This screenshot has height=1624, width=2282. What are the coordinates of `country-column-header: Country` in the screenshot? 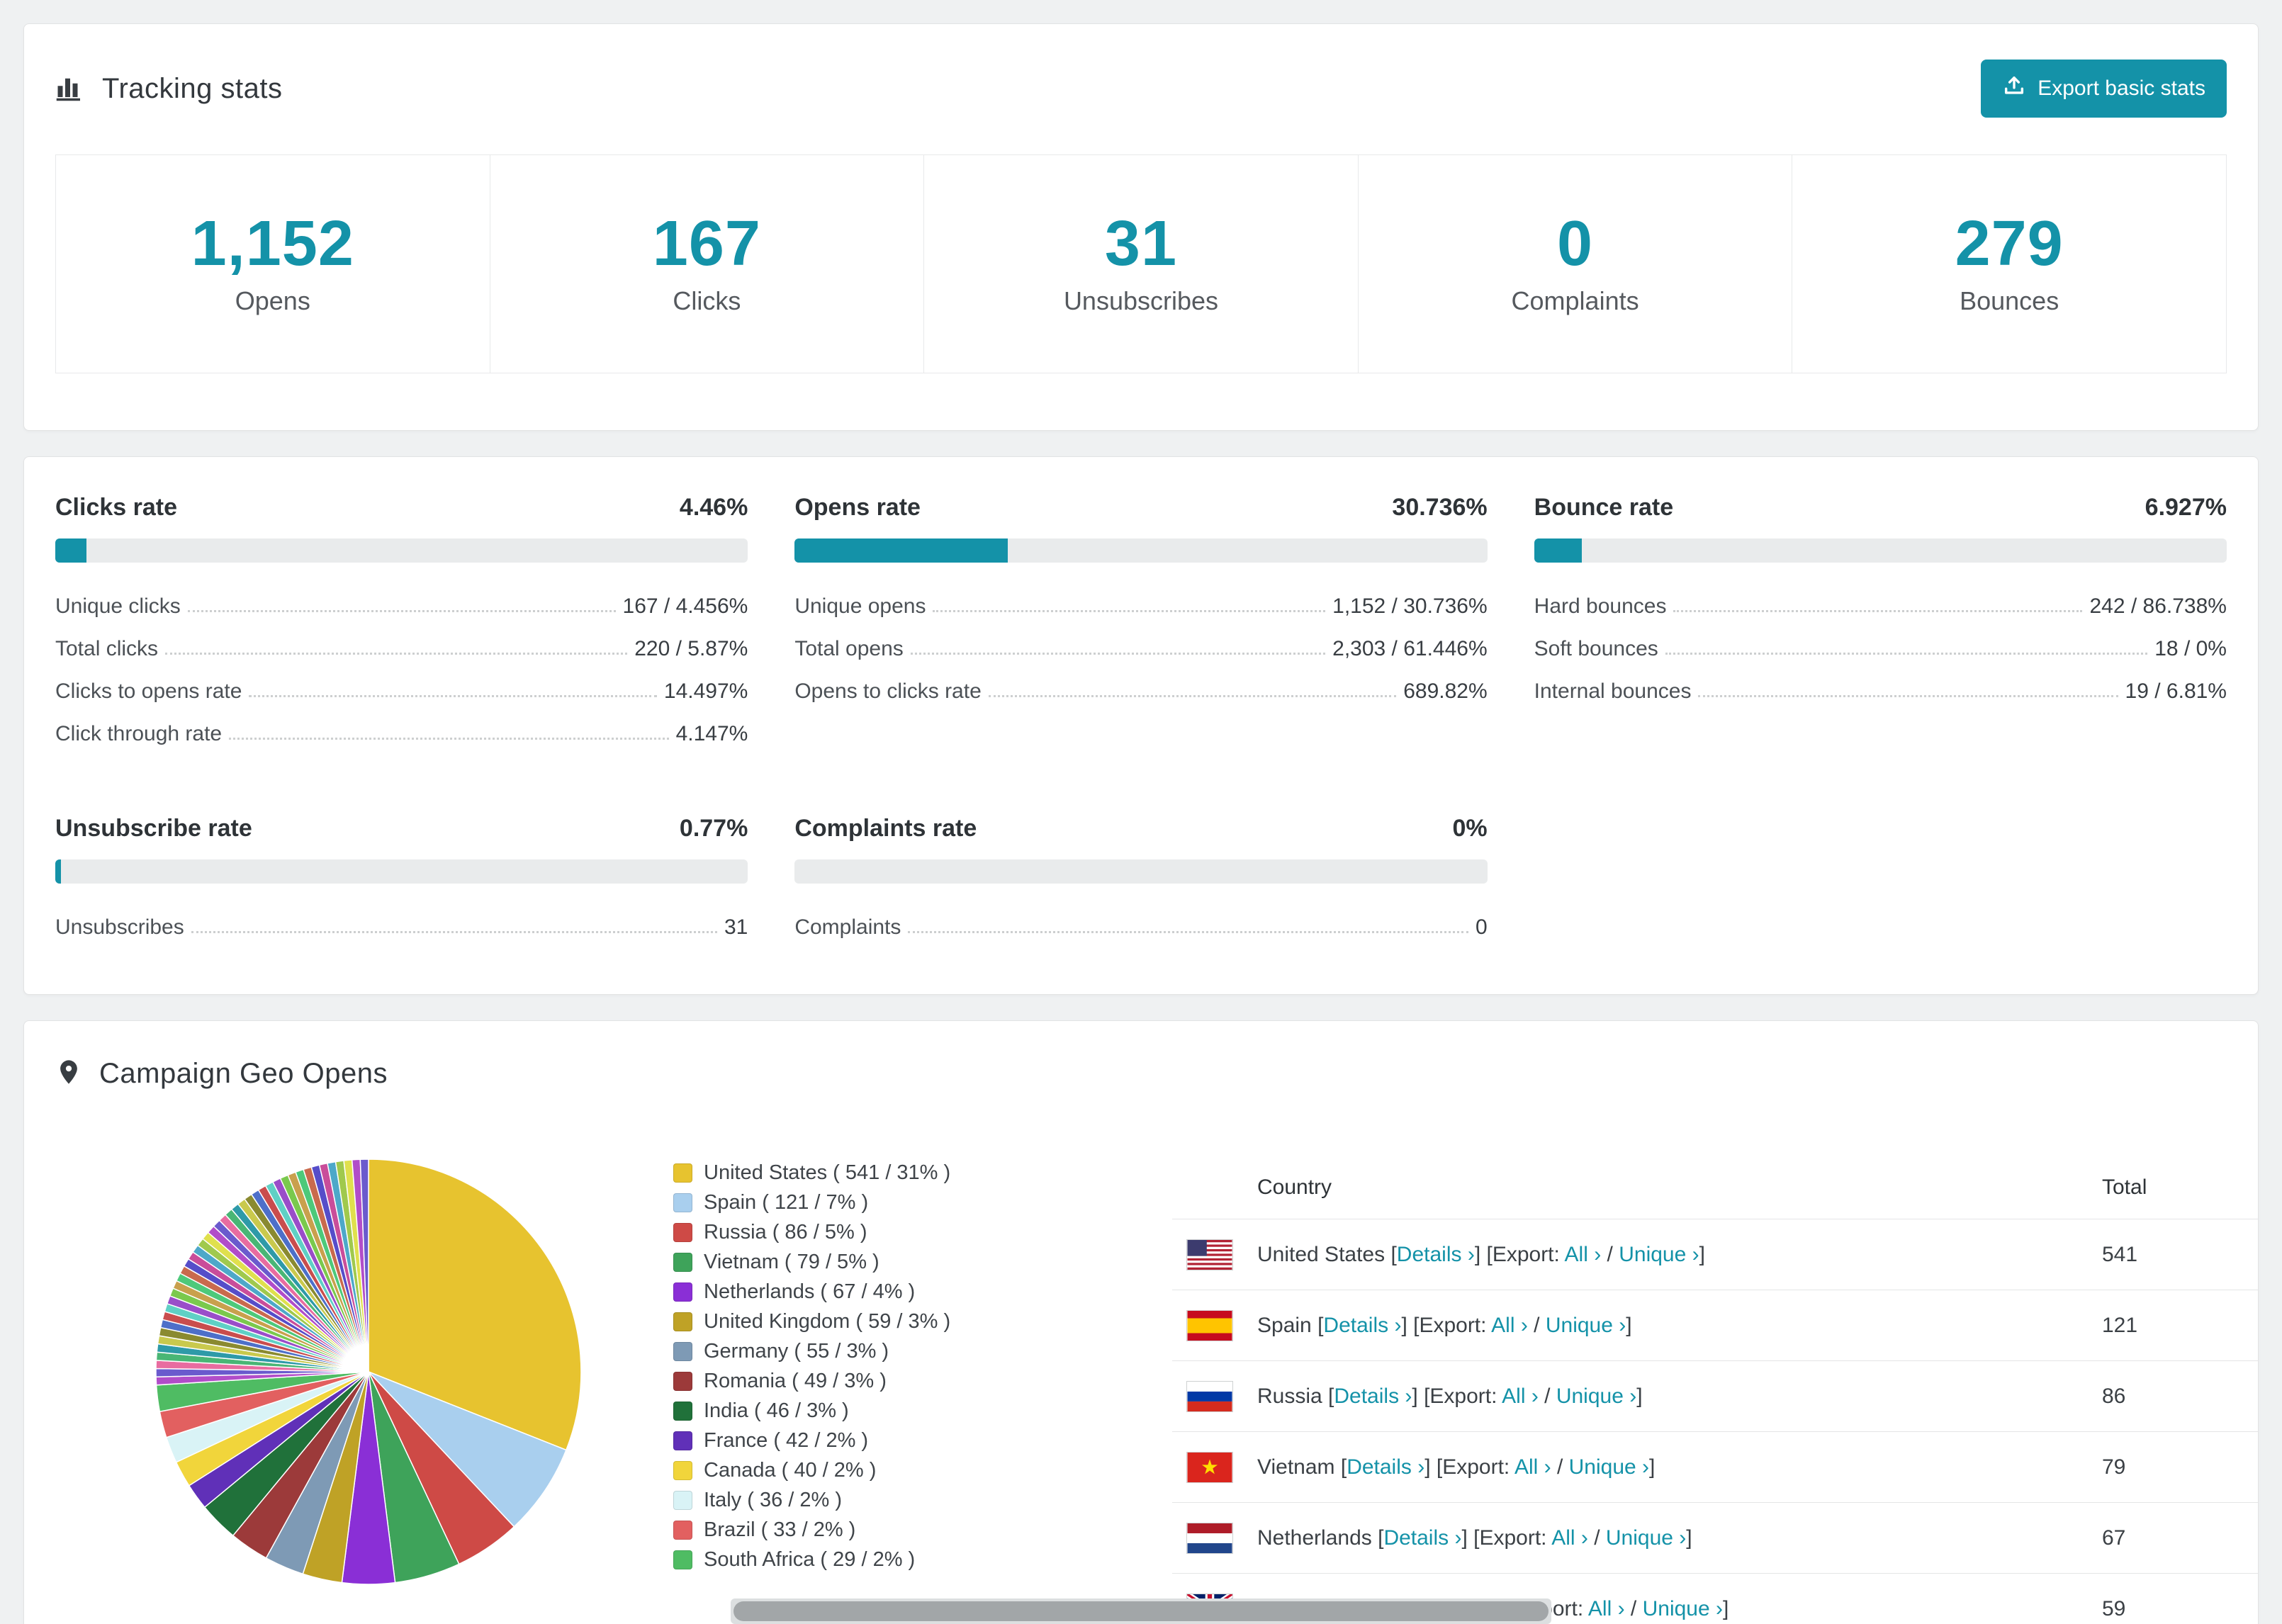 It's located at (1295, 1187).